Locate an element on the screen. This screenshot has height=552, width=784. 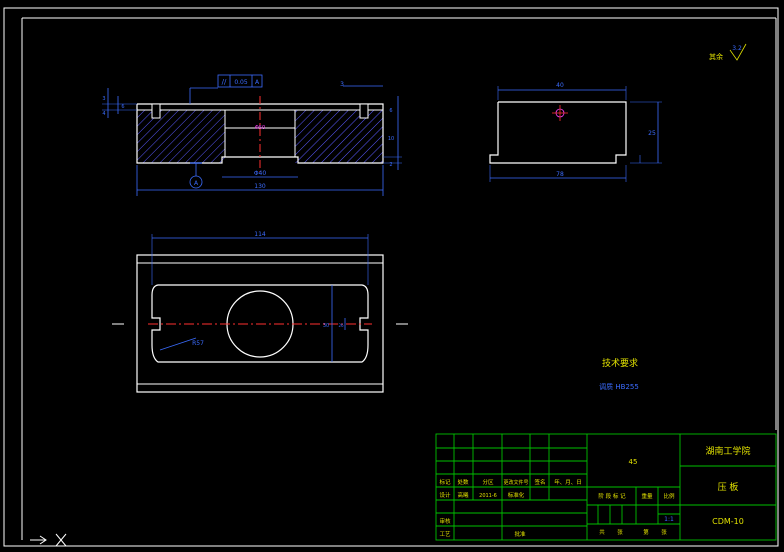
tech-requirements-note: 调质 HB255 is located at coordinates (619, 386).